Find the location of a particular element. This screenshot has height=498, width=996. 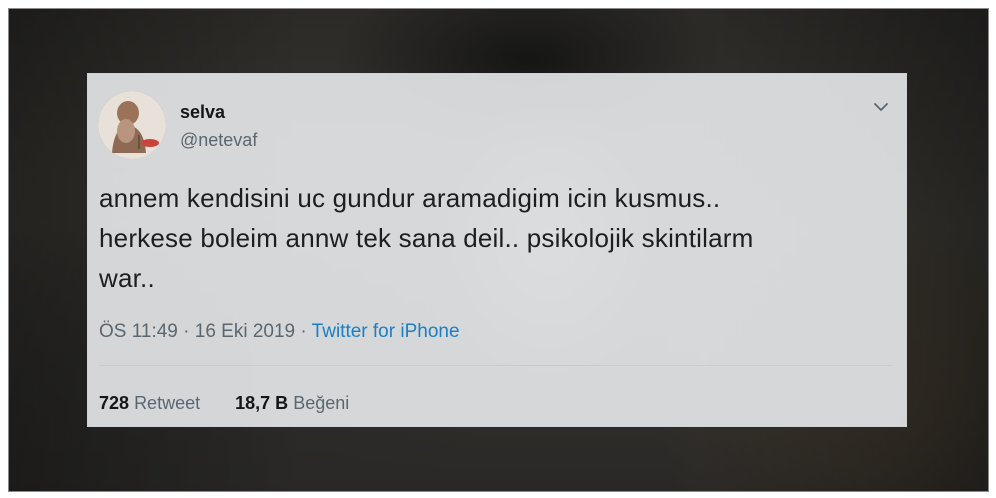

avatar-image is located at coordinates (132, 125).